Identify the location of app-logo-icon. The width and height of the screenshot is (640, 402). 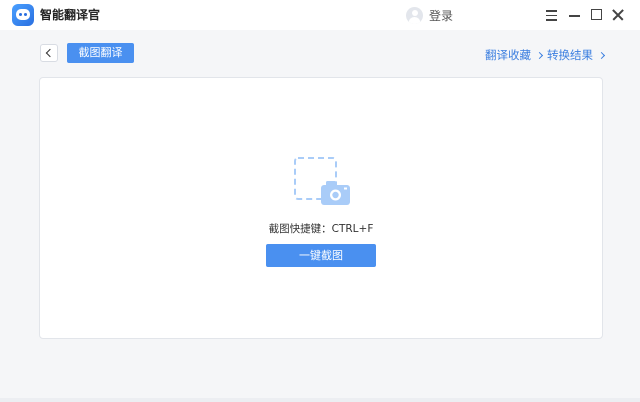
(23, 15).